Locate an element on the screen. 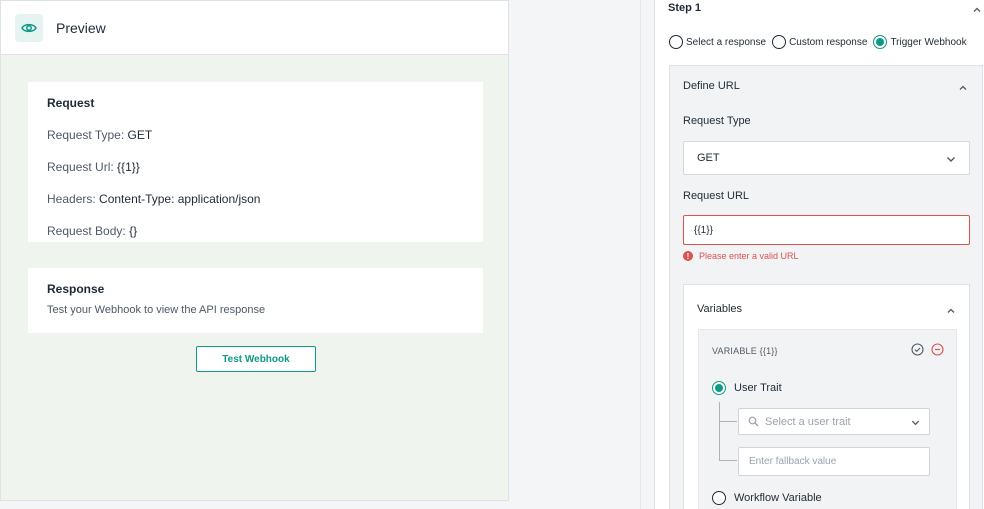 The image size is (984, 509). request-url-row: Request Url: {{1}} is located at coordinates (255, 167).